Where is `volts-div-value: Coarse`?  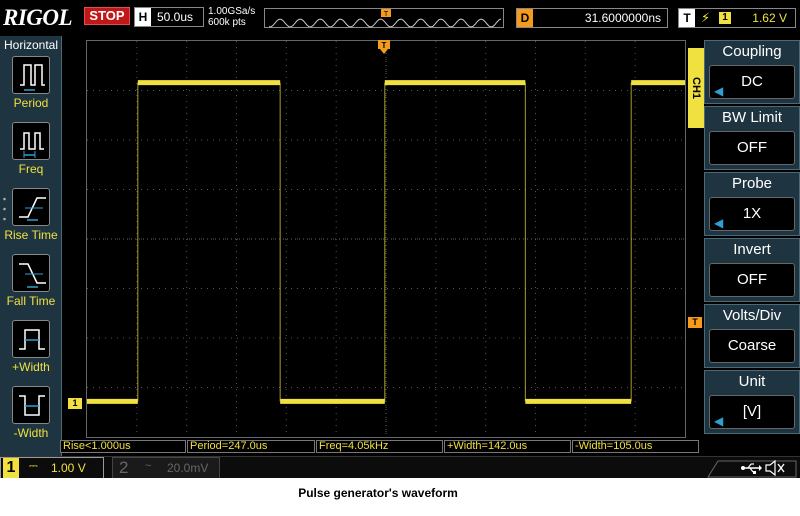
volts-div-value: Coarse is located at coordinates (752, 346).